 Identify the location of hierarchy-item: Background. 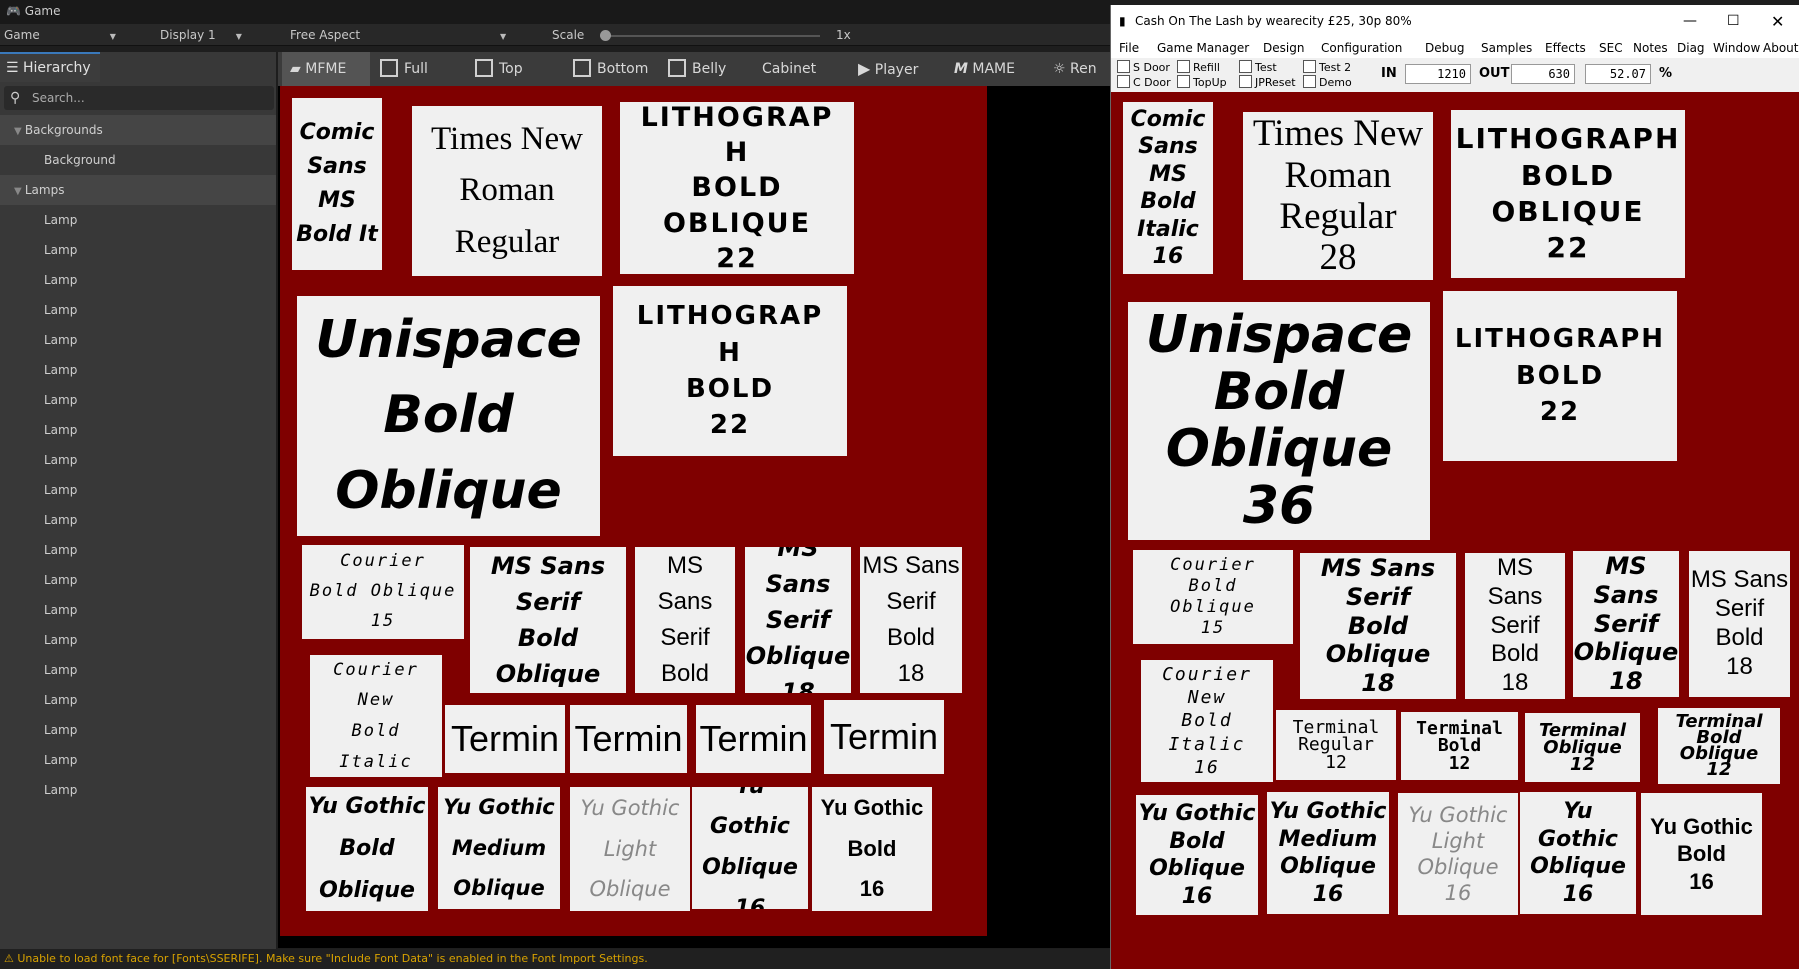
(138, 160).